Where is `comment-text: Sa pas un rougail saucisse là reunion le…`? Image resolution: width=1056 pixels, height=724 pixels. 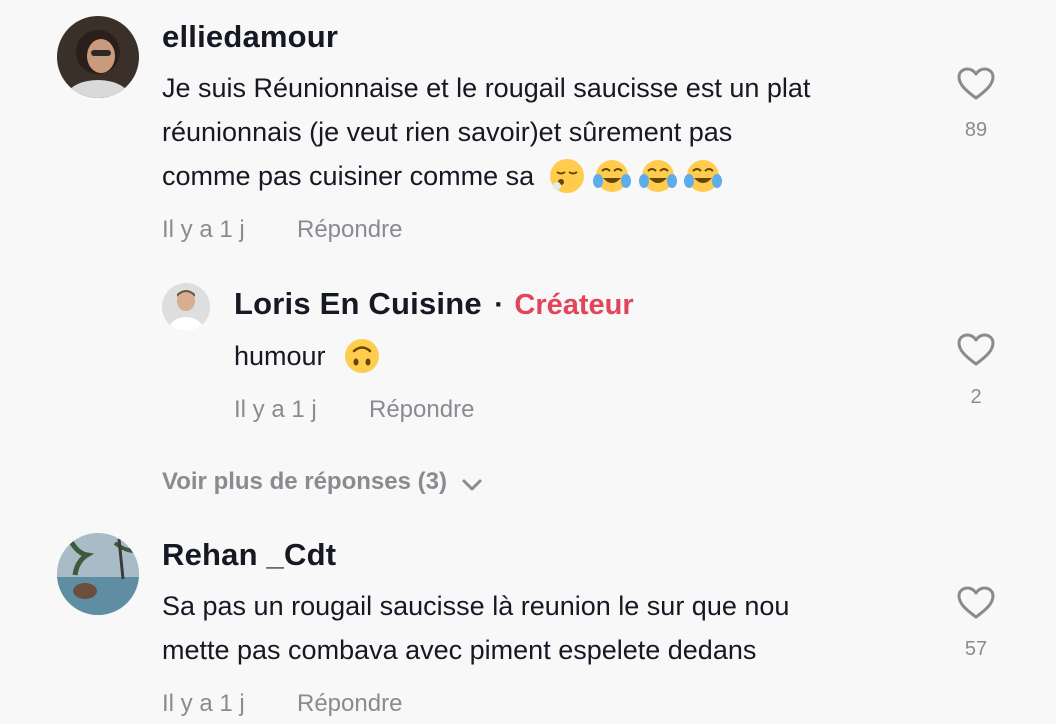 comment-text: Sa pas un rougail saucisse là reunion le… is located at coordinates (552, 628).